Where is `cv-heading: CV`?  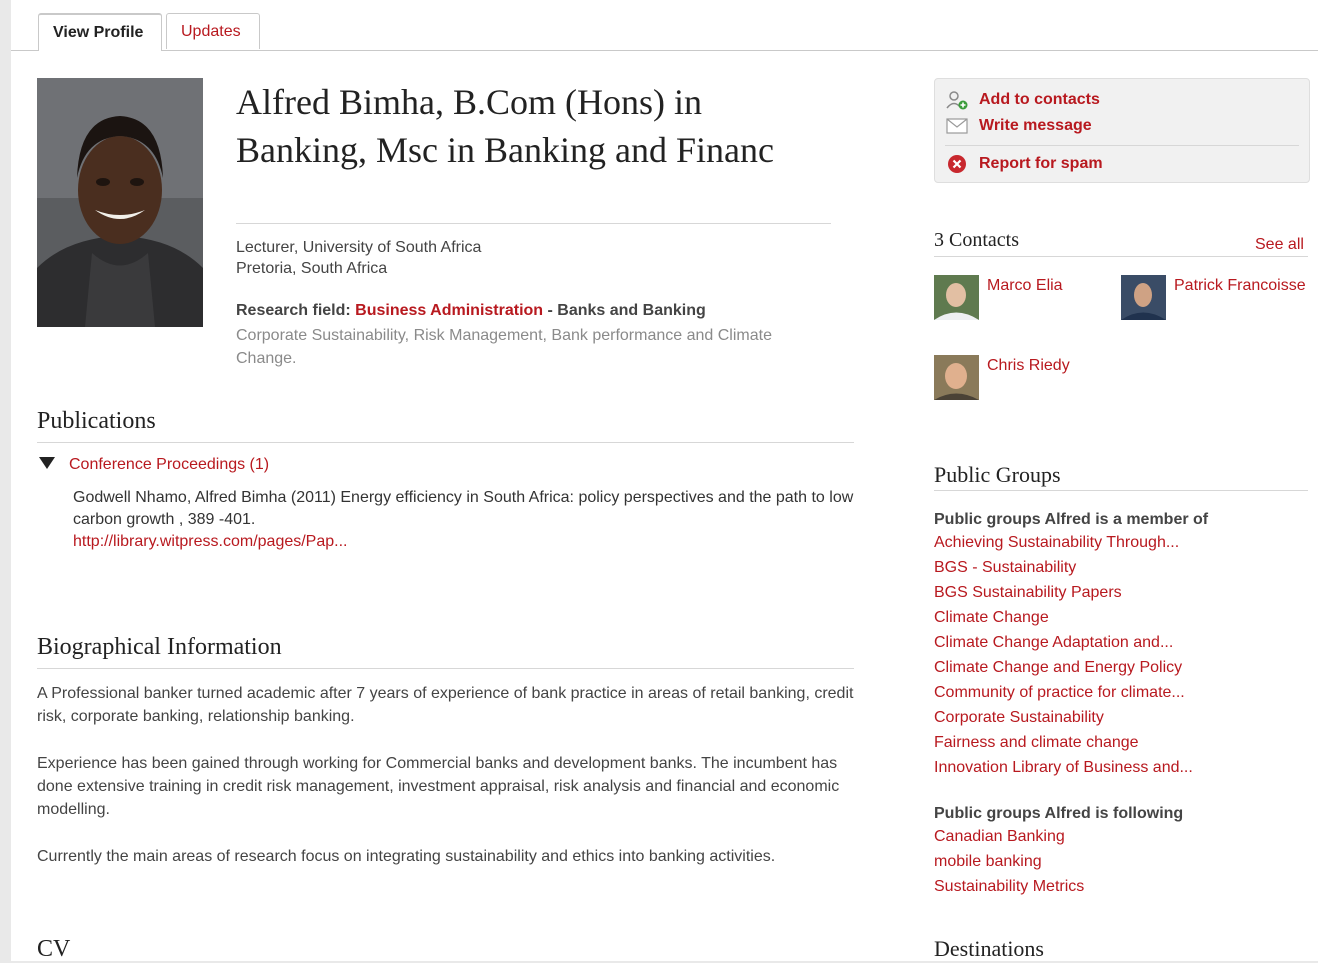
cv-heading: CV is located at coordinates (54, 949).